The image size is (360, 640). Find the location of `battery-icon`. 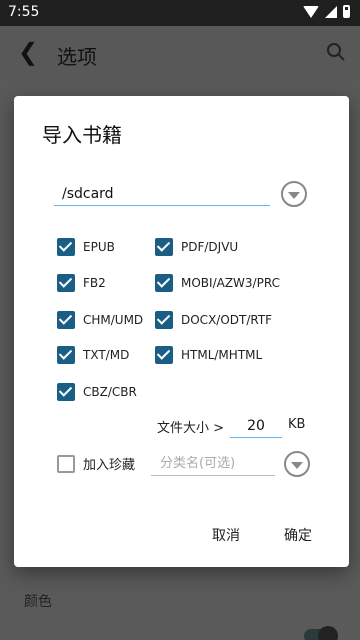

battery-icon is located at coordinates (346, 11).